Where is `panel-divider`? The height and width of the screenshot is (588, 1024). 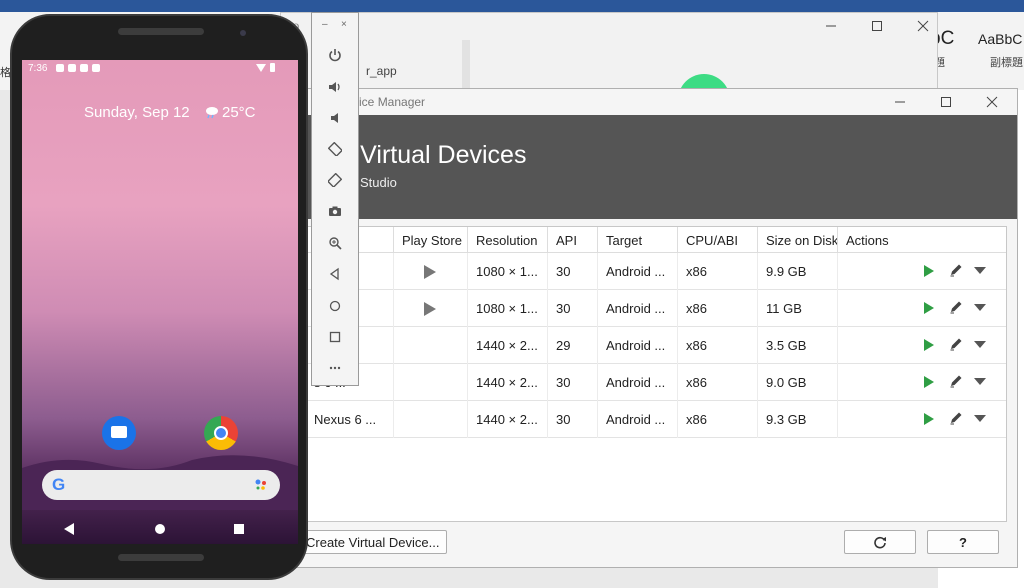 panel-divider is located at coordinates (466, 65).